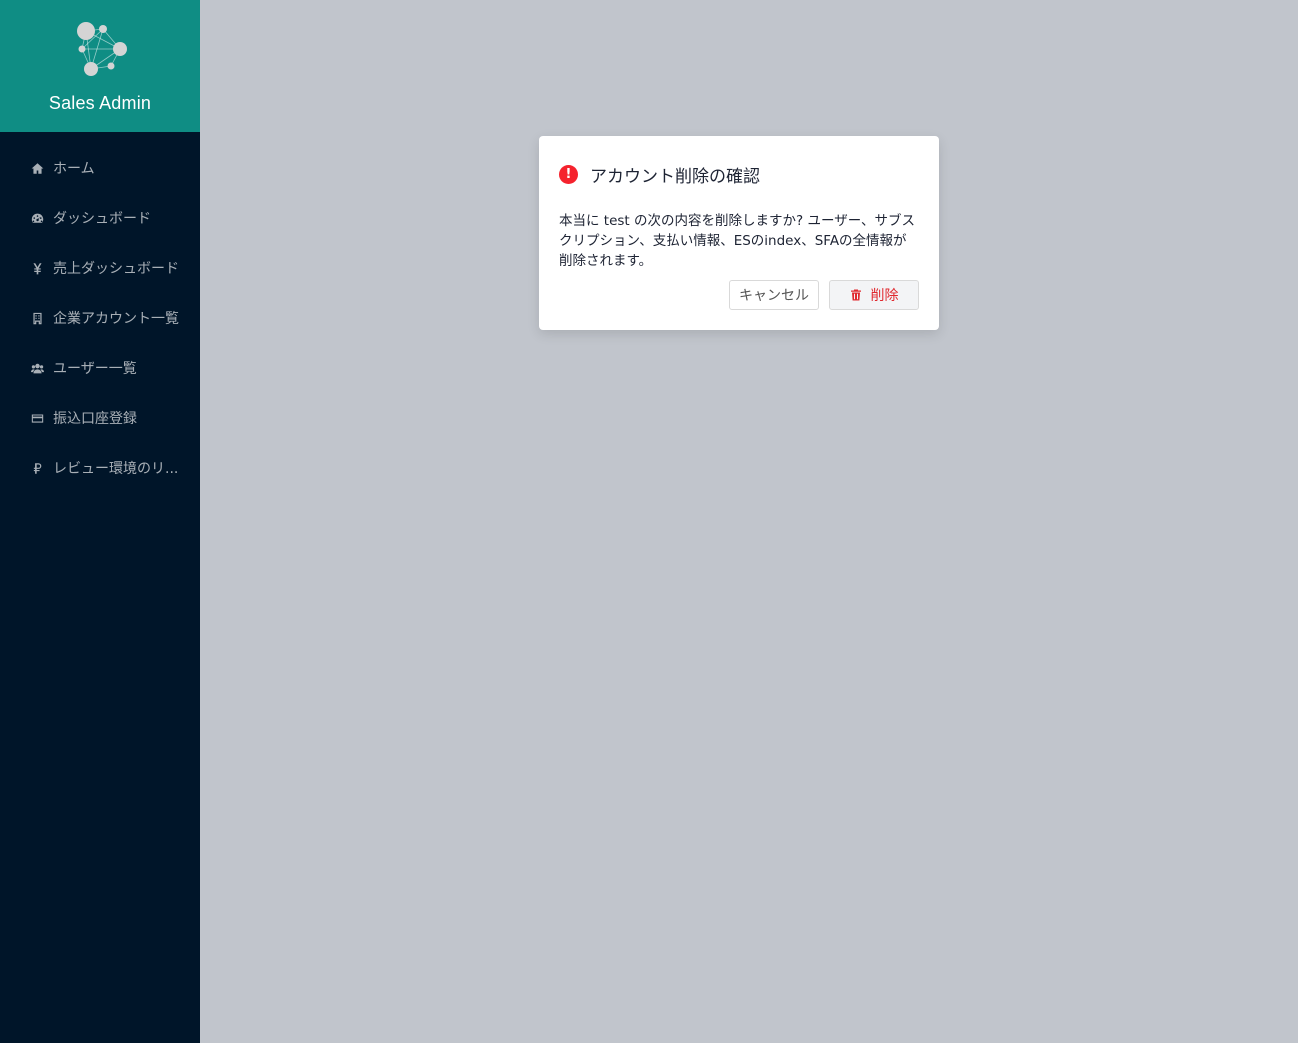 This screenshot has height=1043, width=1298. I want to click on sidebar-item-users: ユーザー一覧, so click(100, 368).